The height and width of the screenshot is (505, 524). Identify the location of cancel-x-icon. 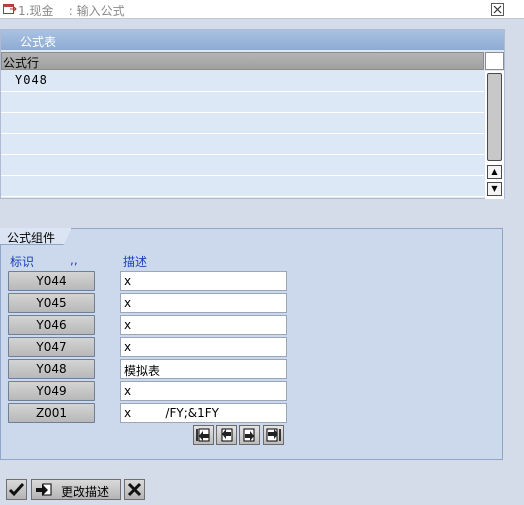
(134, 489).